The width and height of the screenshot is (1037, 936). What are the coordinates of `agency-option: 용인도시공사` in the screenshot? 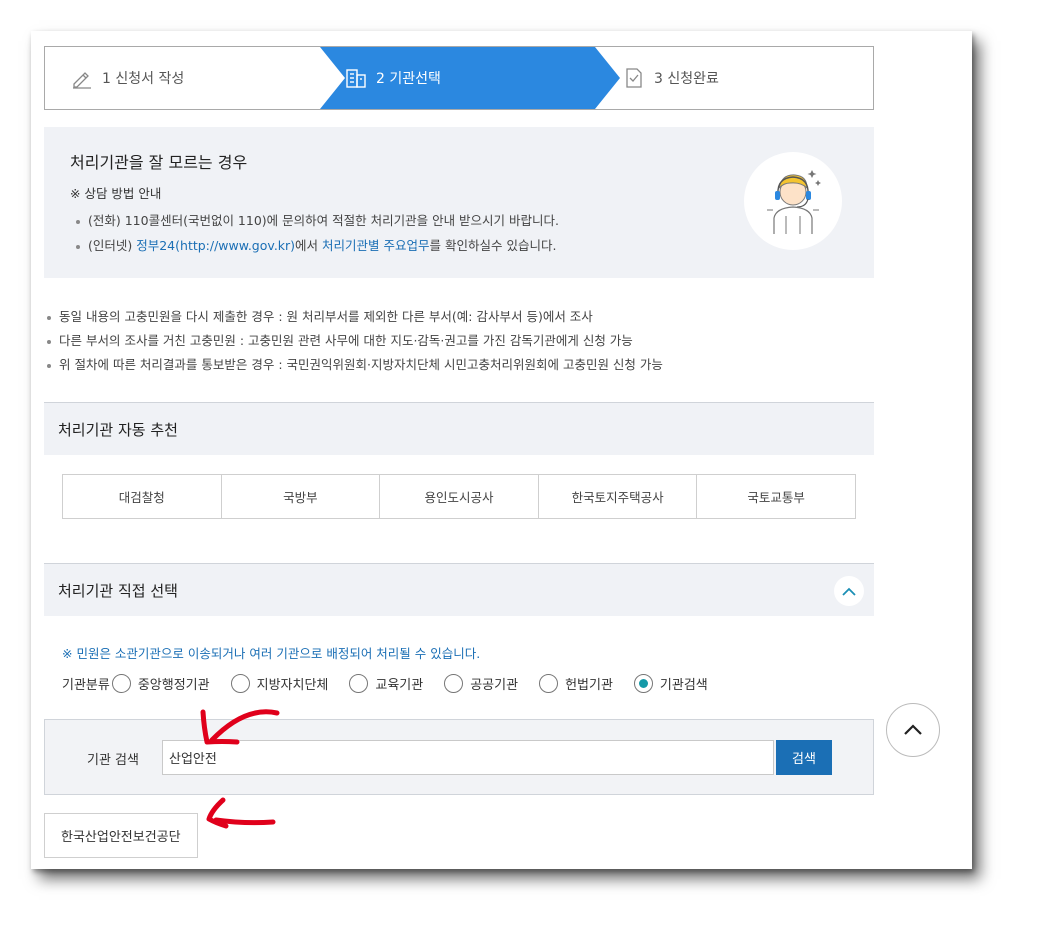 It's located at (459, 496).